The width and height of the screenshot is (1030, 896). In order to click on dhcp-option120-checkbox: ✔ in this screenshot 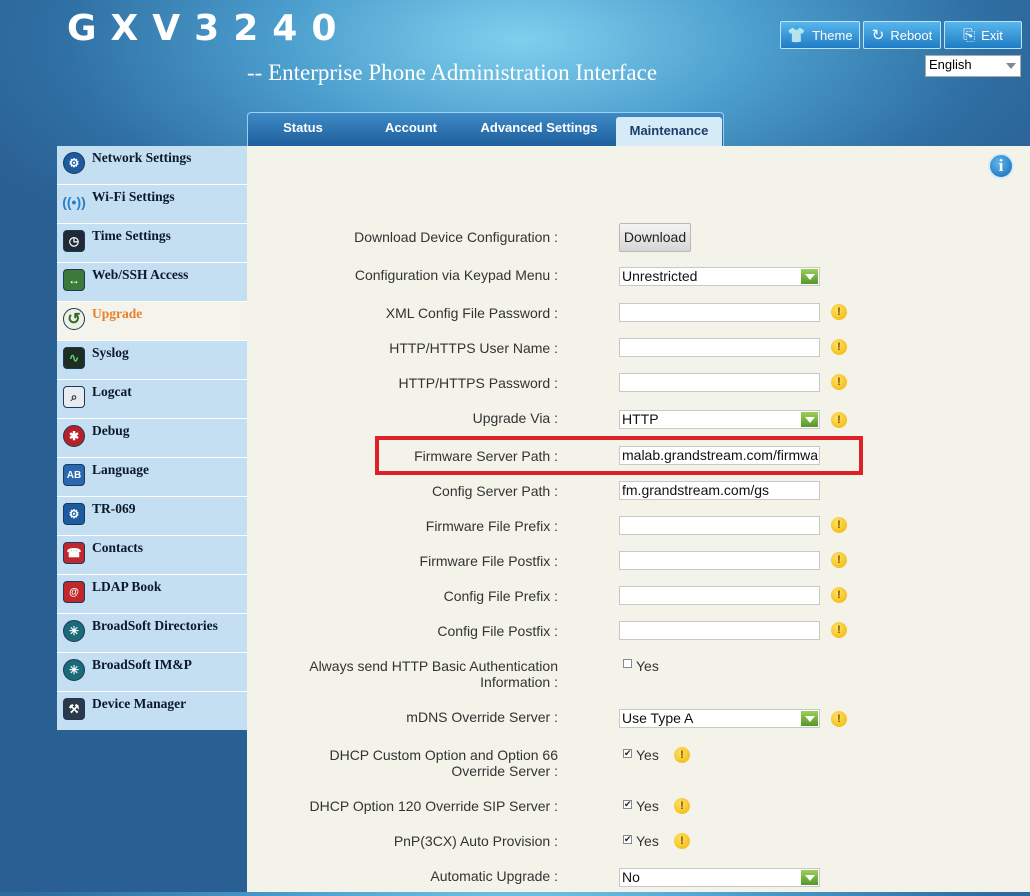, I will do `click(627, 804)`.